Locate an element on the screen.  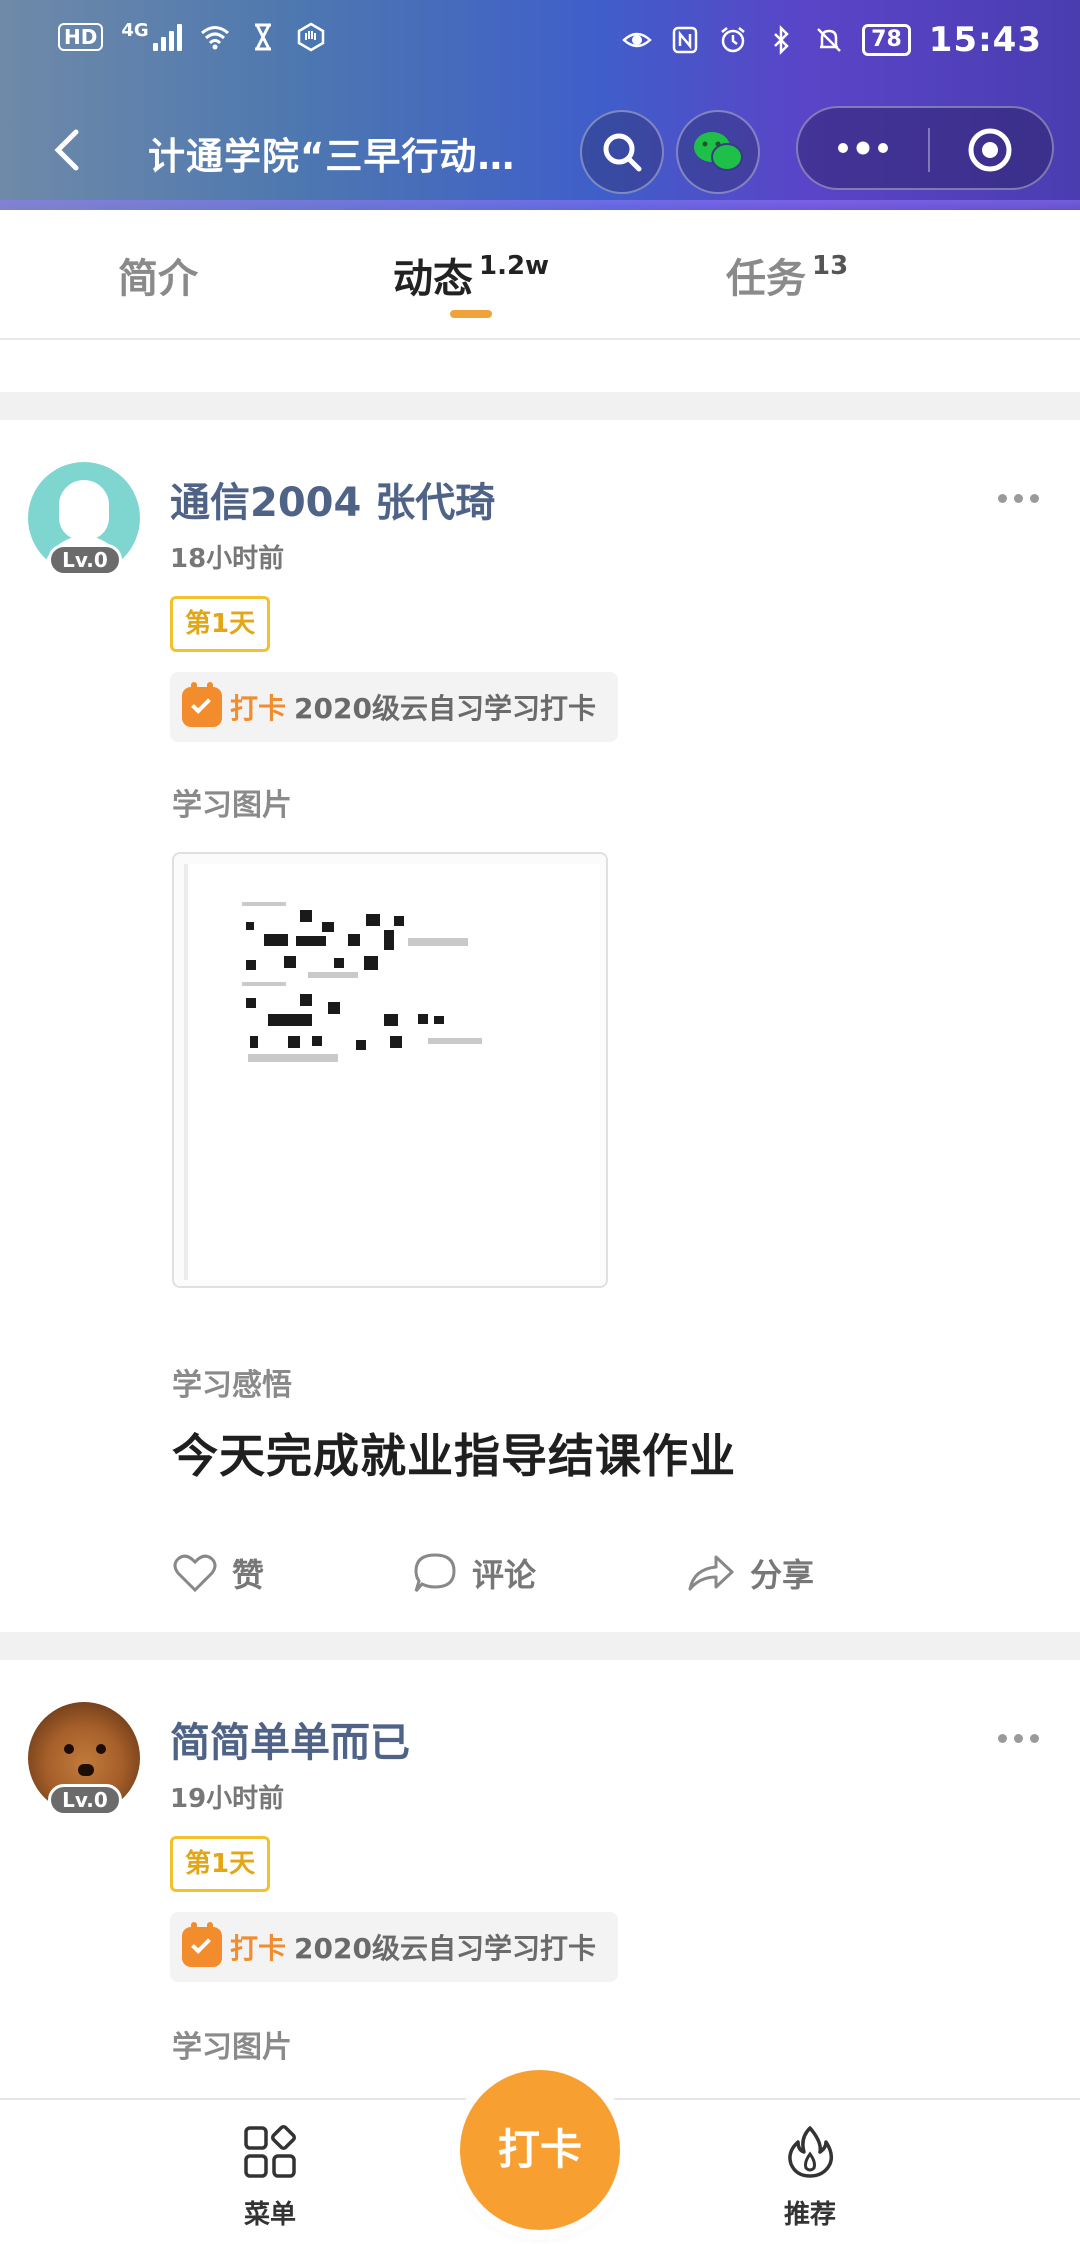
eye-icon is located at coordinates (637, 40).